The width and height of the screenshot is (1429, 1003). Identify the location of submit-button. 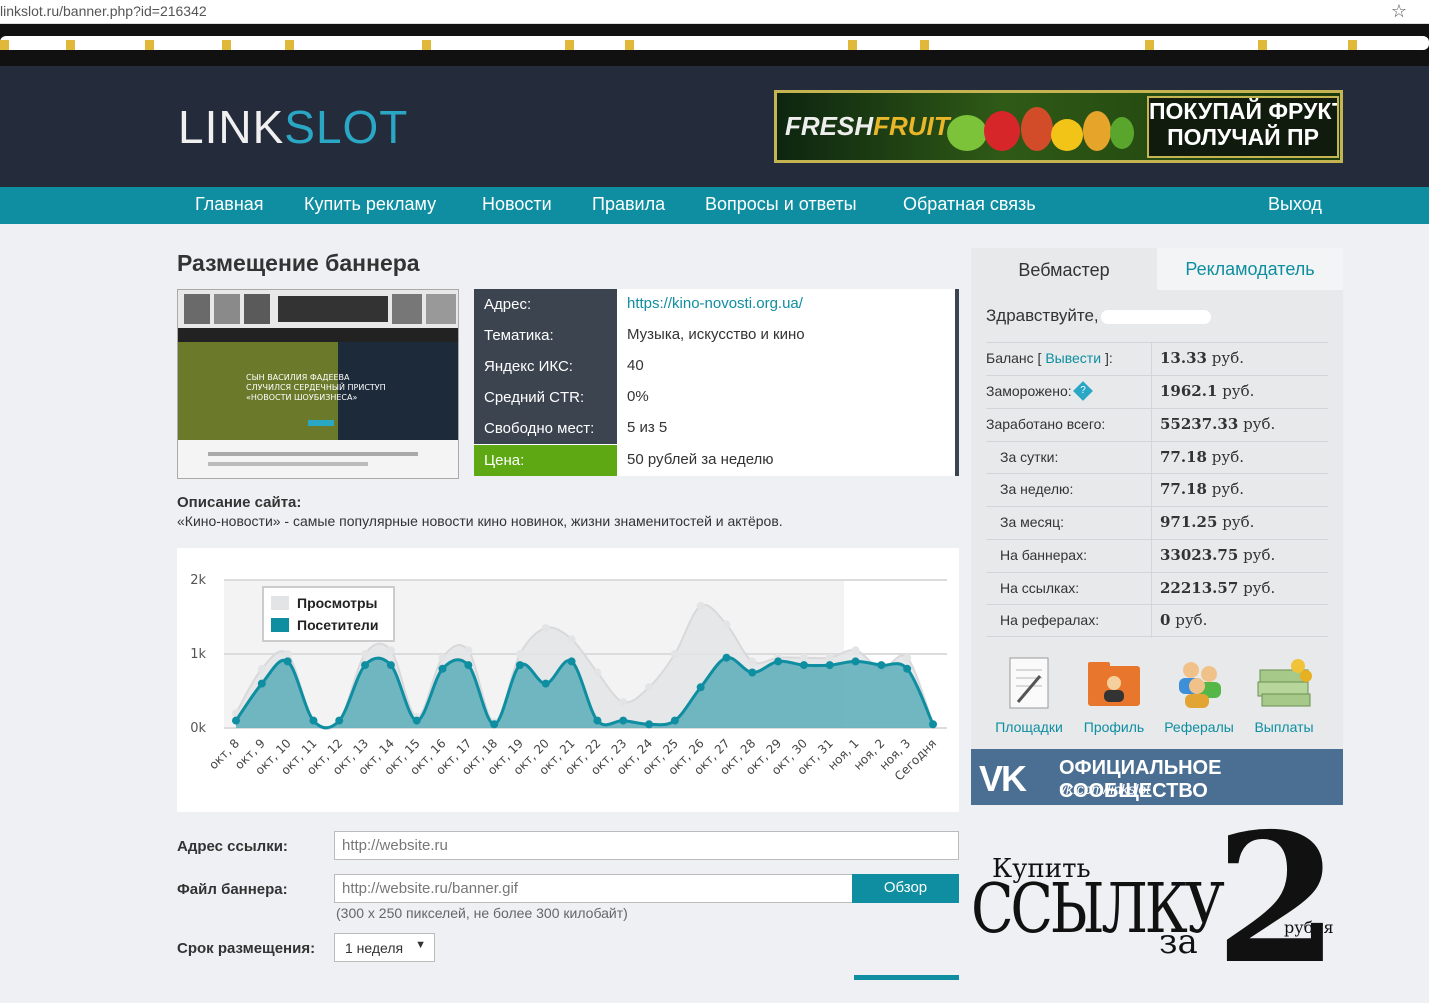
(906, 977).